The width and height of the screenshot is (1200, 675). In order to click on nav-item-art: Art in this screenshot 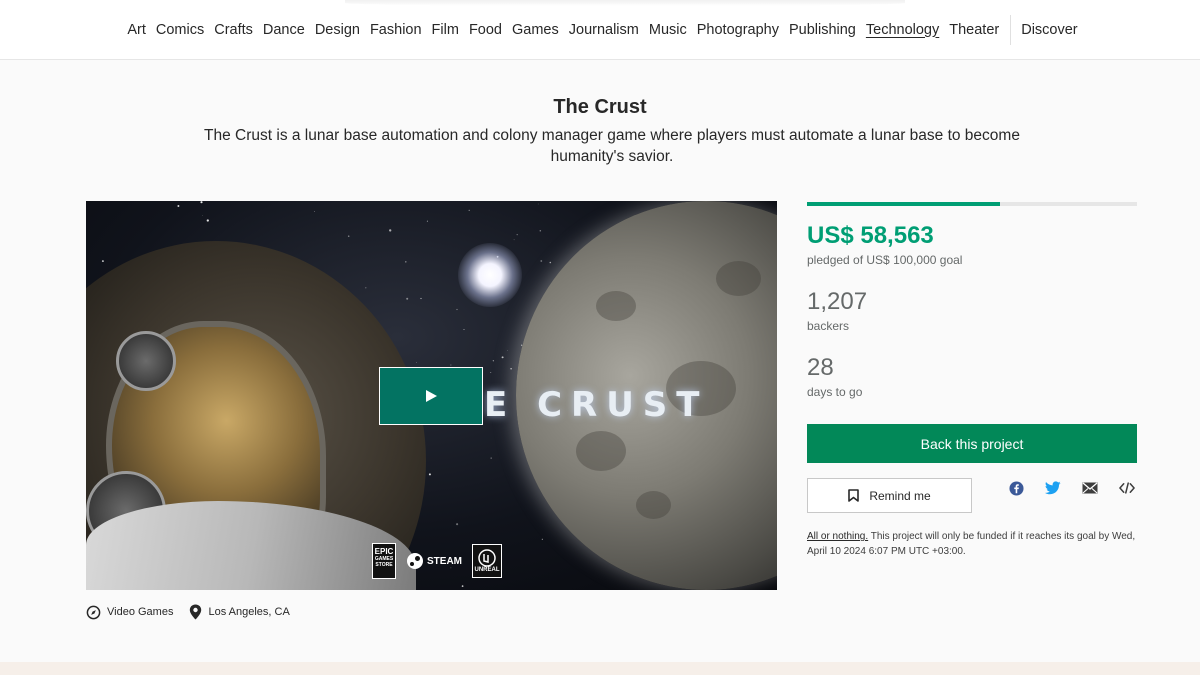, I will do `click(136, 30)`.